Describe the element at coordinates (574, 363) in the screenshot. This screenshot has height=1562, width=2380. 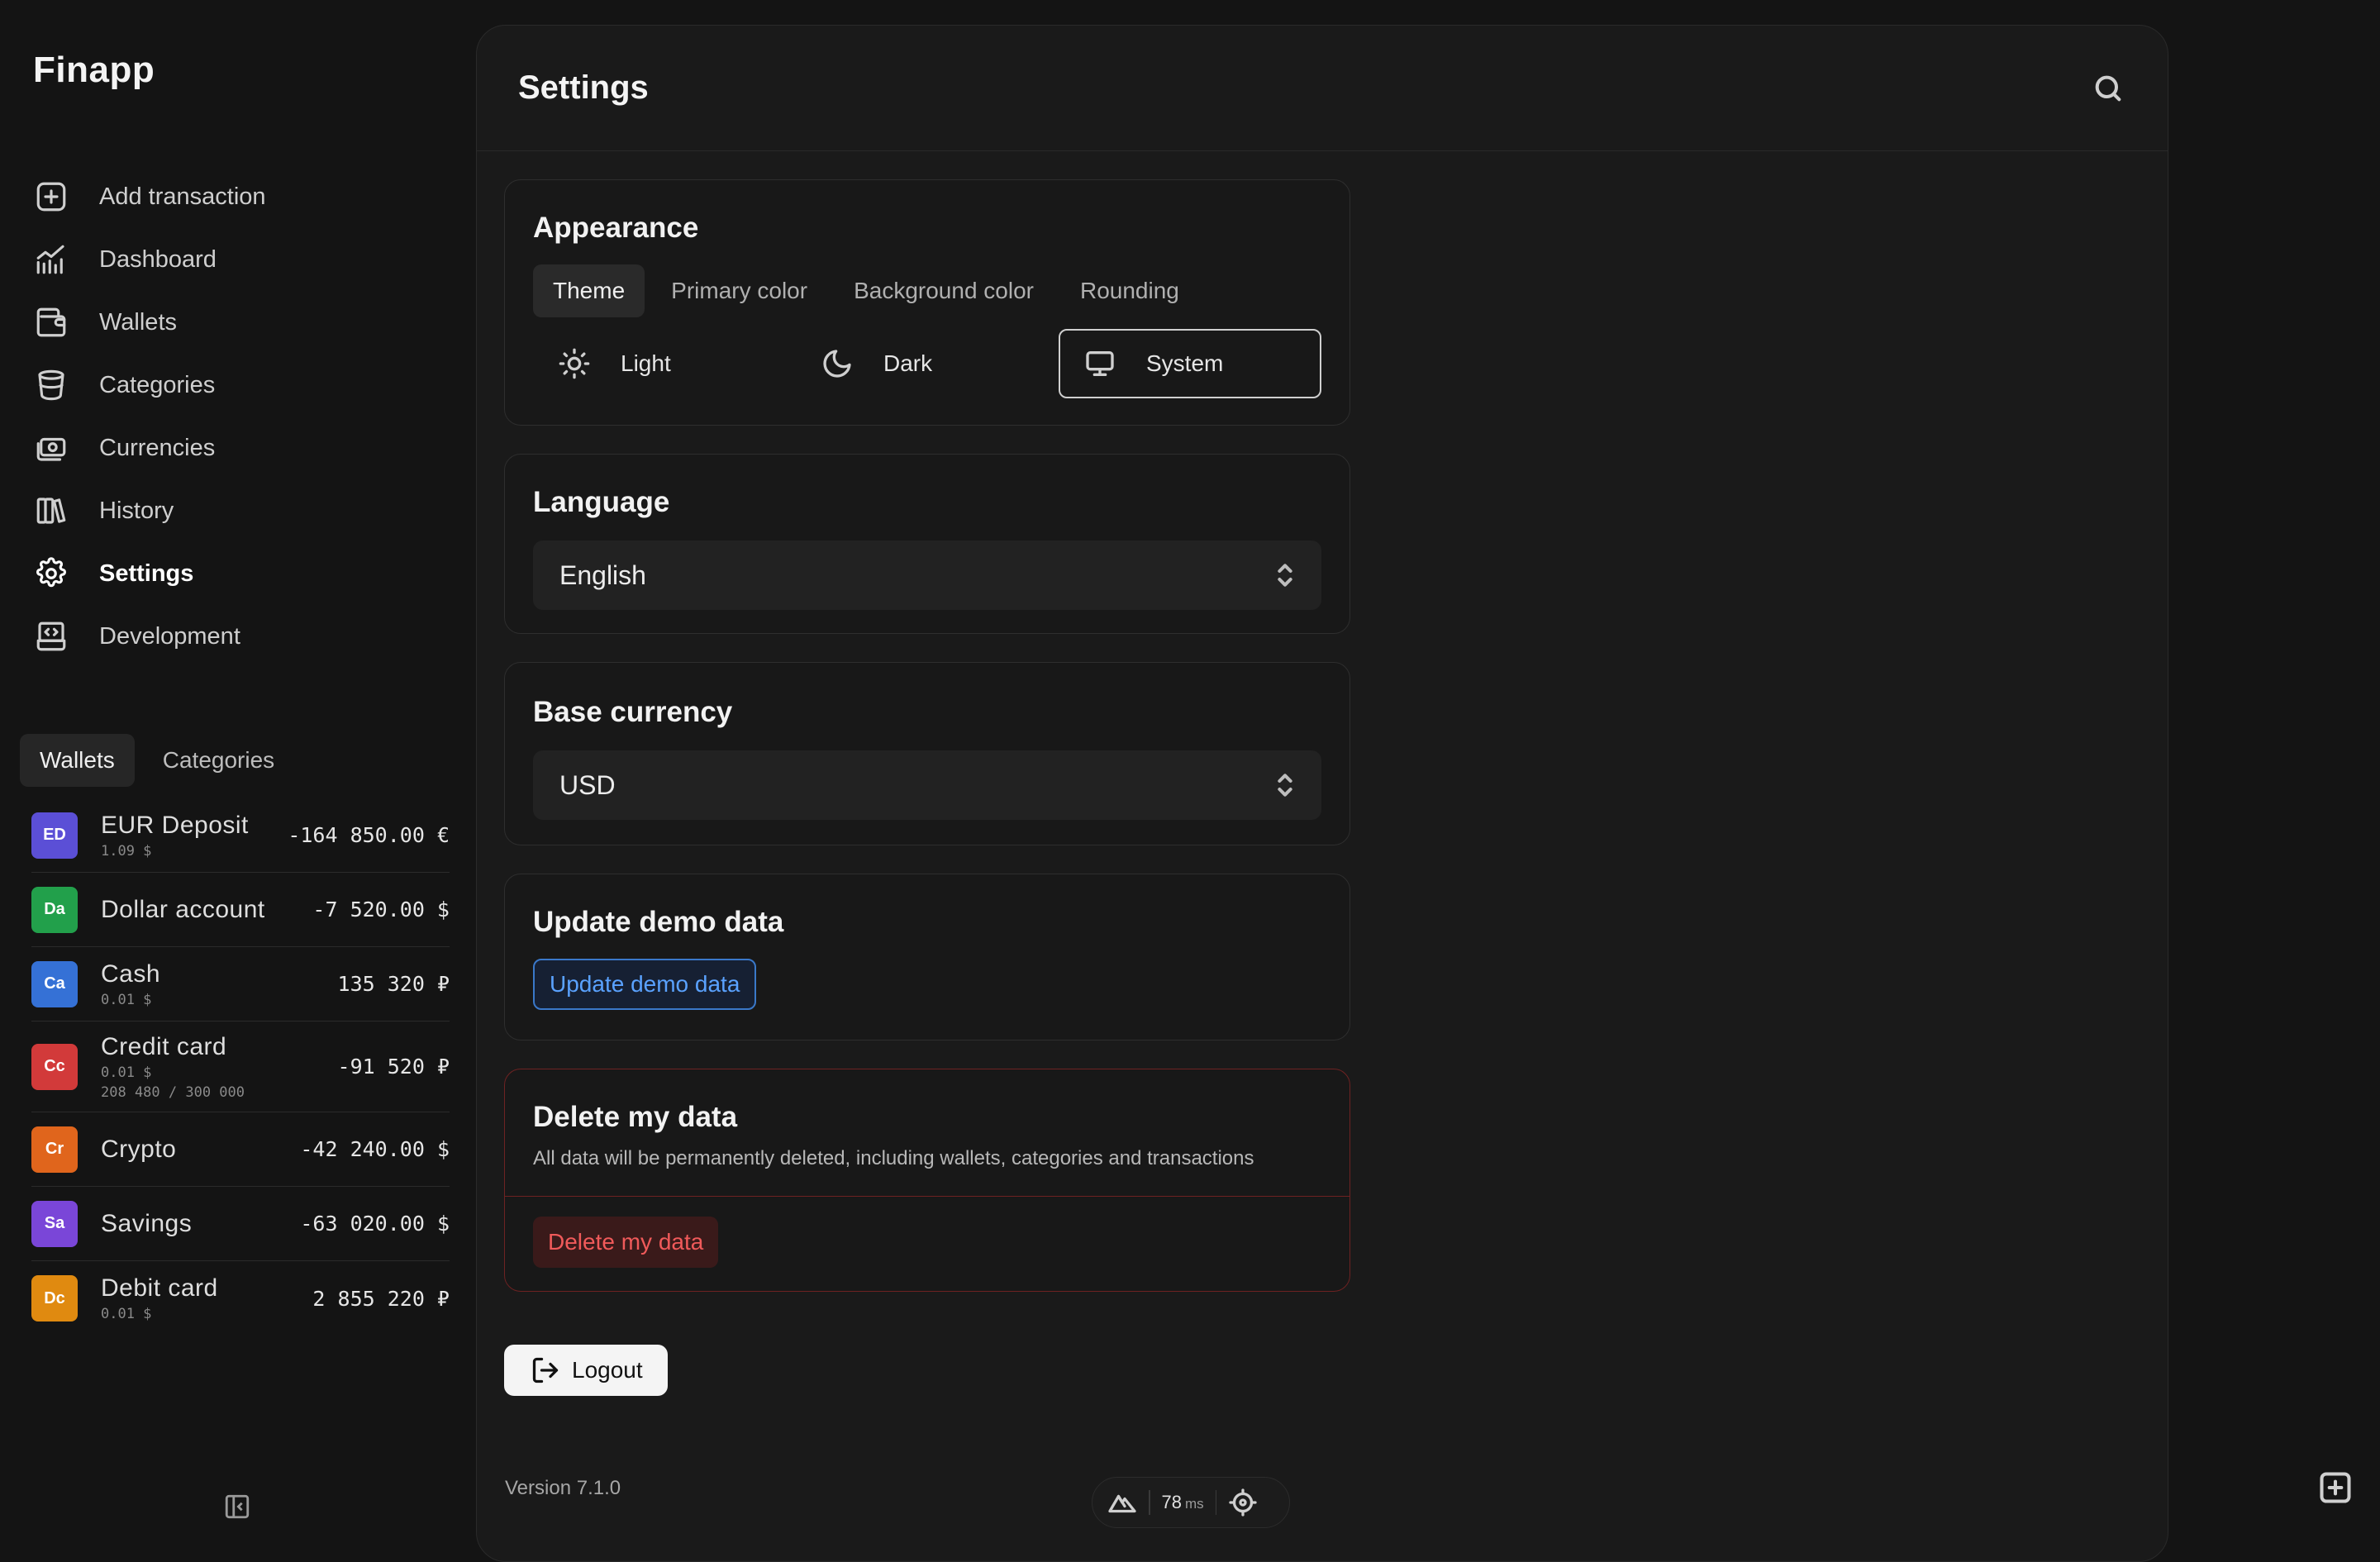
I see `sun-icon` at that location.